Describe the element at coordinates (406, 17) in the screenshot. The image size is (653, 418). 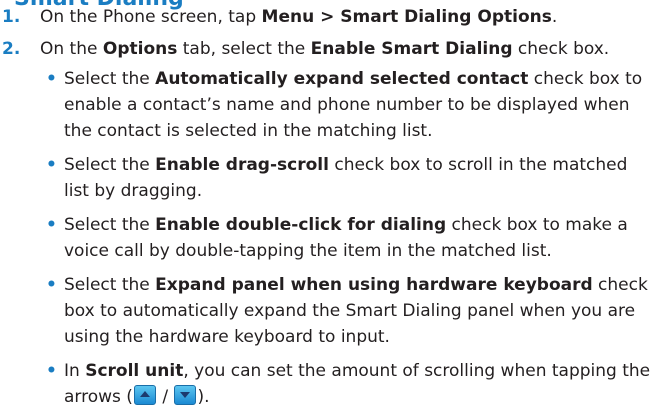
I see `menu-path: Menu > Smart Dialing Options` at that location.